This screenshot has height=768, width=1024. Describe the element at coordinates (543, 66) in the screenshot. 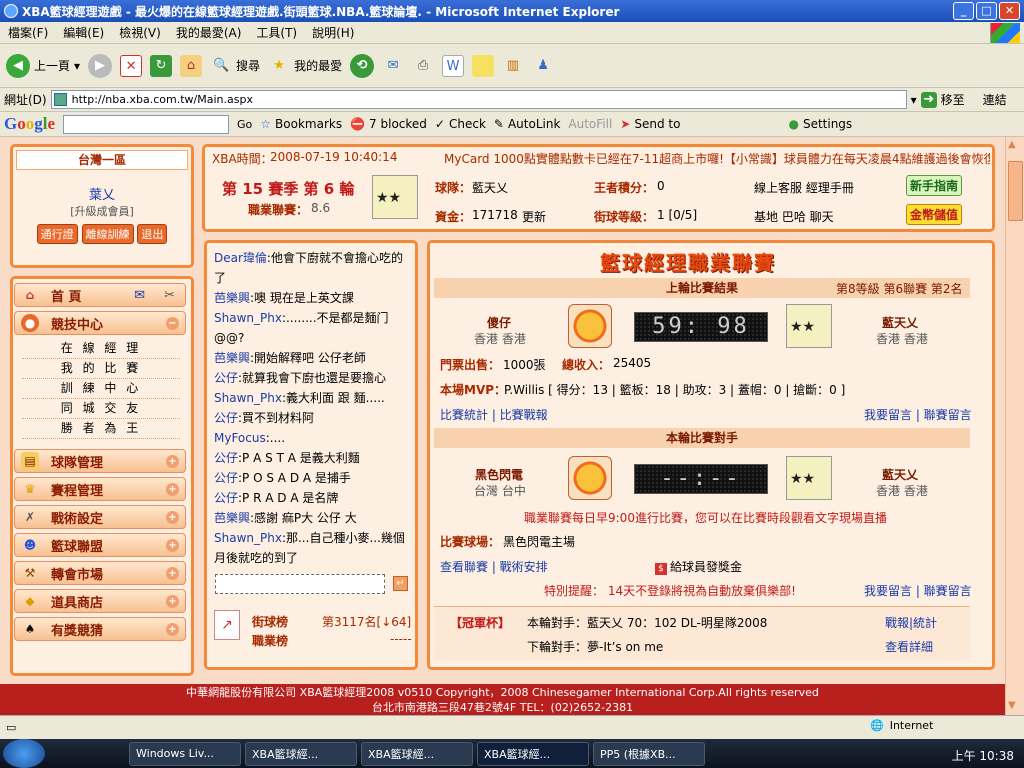

I see `messenger-icon: ♟` at that location.